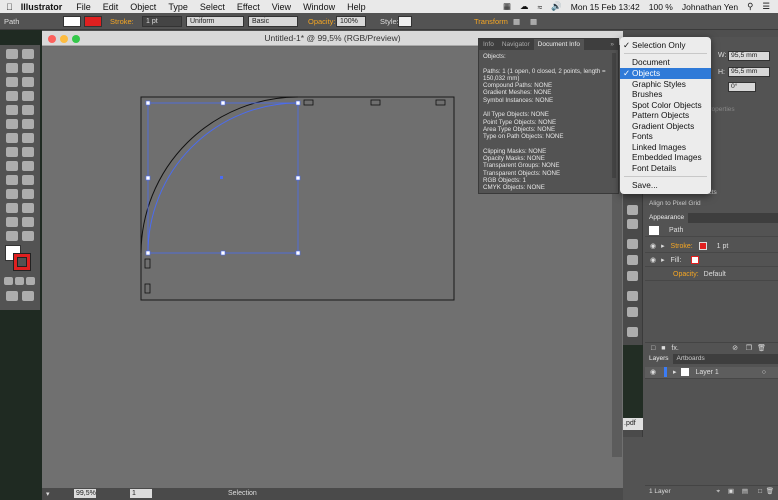 The image size is (778, 500). Describe the element at coordinates (710, 7) in the screenshot. I see `user-name: Johnathan Yen` at that location.